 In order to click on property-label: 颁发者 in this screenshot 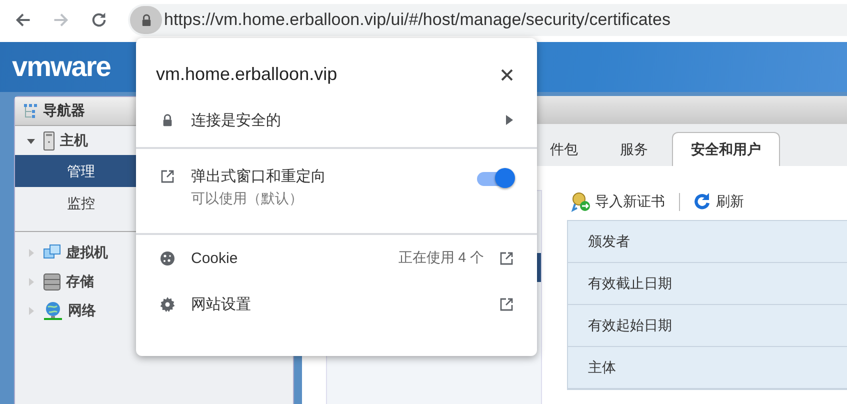, I will do `click(707, 242)`.